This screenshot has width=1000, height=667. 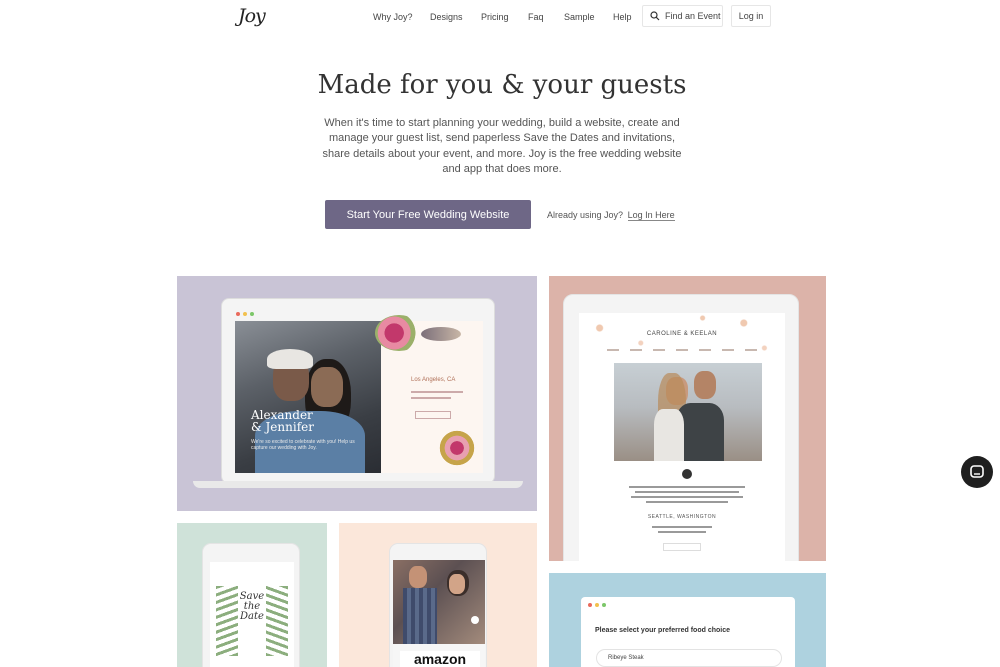 I want to click on search-icon, so click(x=655, y=16).